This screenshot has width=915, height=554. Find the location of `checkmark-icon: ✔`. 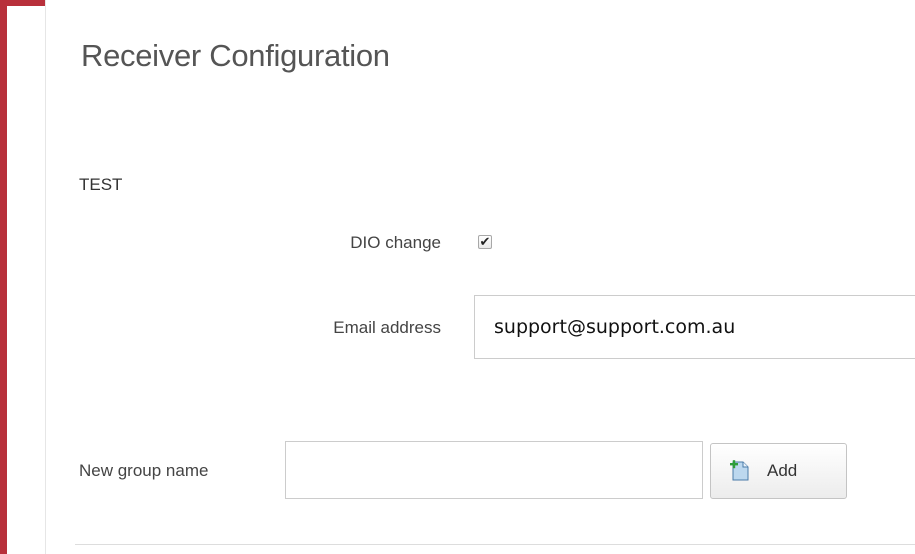

checkmark-icon: ✔ is located at coordinates (485, 241).